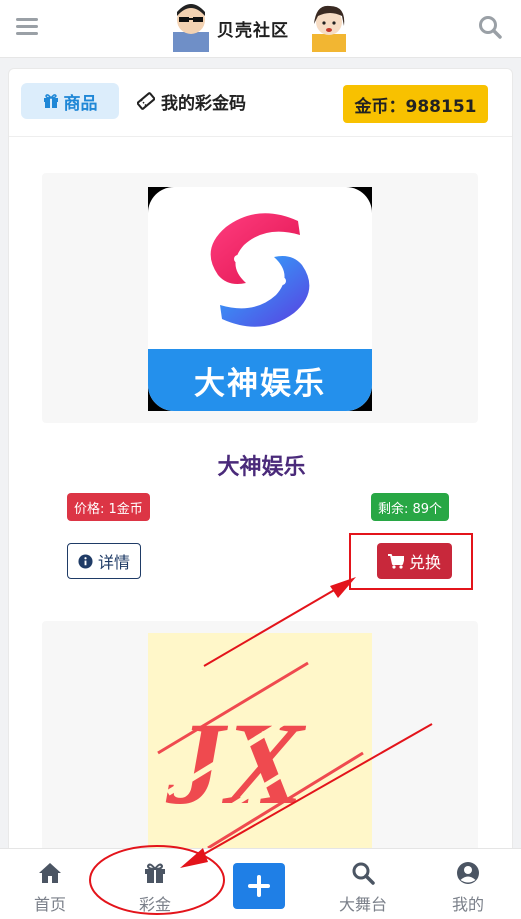 The image size is (521, 919). I want to click on info-icon, so click(85, 561).